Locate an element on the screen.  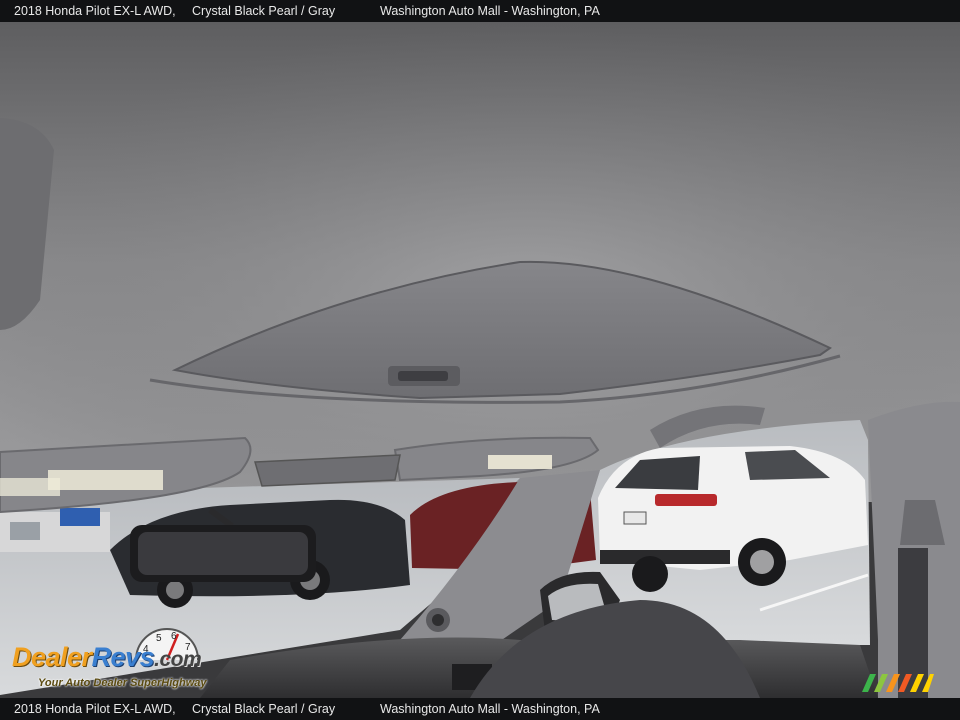
logo-dotcom: .com is located at coordinates (178, 659).